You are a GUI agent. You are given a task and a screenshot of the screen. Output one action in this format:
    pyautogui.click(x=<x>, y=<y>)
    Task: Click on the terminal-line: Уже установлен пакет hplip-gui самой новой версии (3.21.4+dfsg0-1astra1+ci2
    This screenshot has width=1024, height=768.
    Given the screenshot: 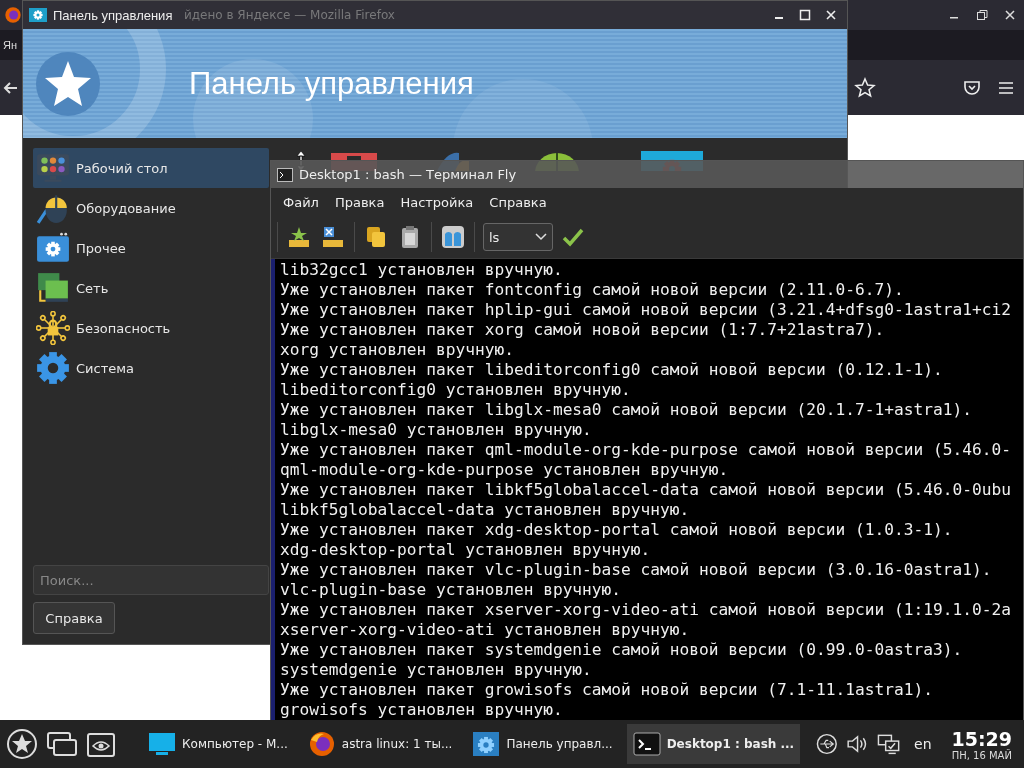 What is the action you would take?
    pyautogui.click(x=645, y=310)
    